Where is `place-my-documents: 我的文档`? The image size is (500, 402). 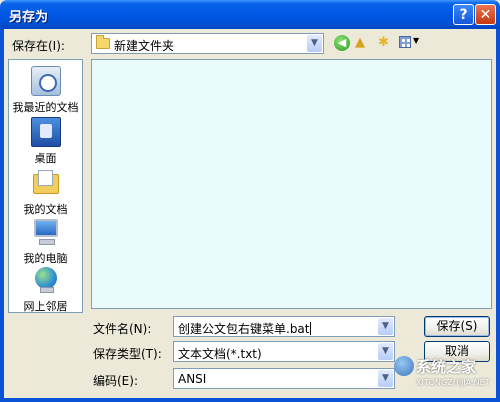 place-my-documents: 我的文档 is located at coordinates (45, 192).